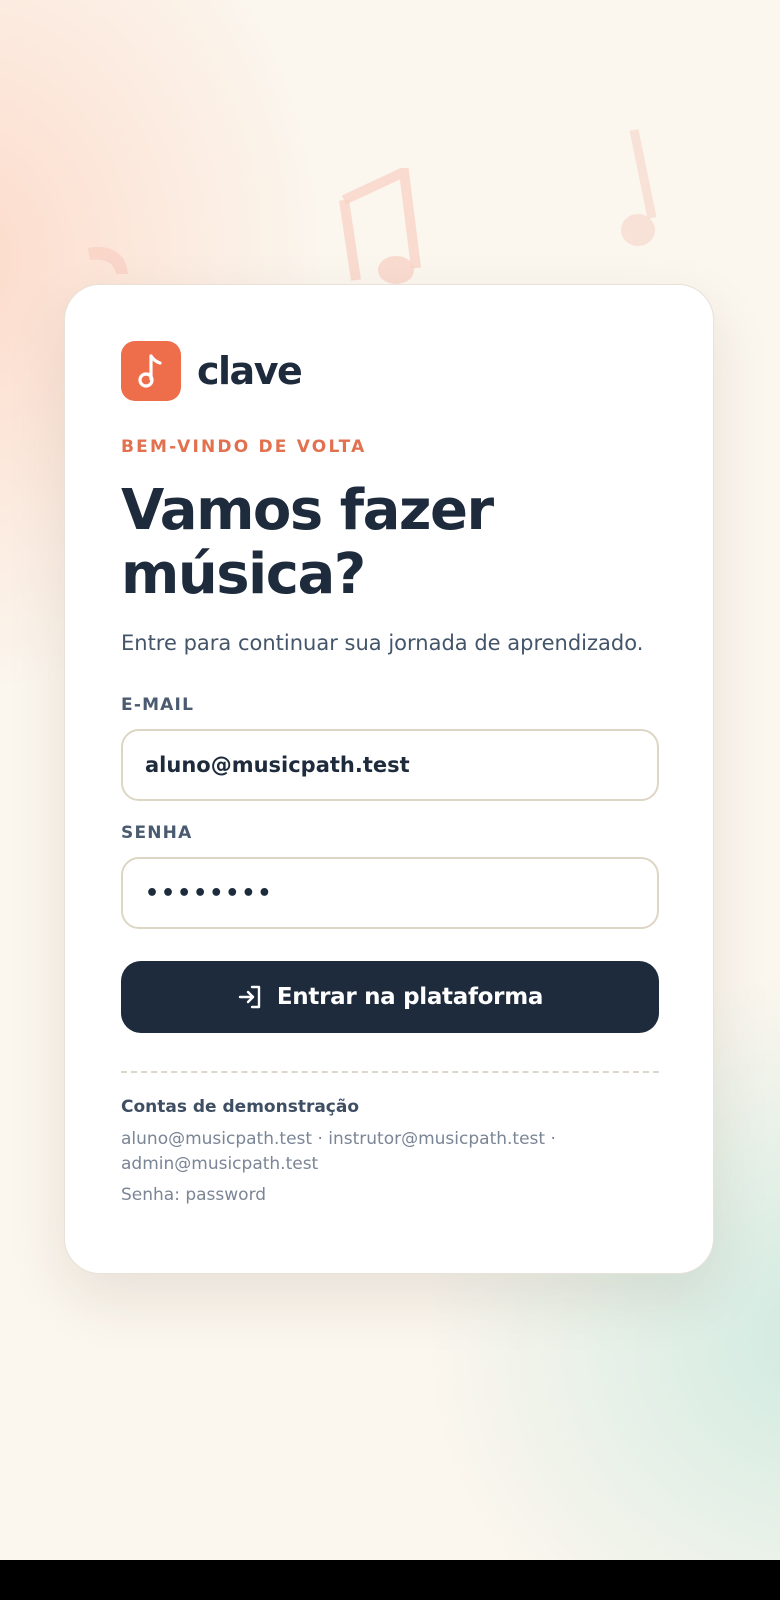 The image size is (780, 1600). What do you see at coordinates (390, 893) in the screenshot?
I see `password-field: ••••••••` at bounding box center [390, 893].